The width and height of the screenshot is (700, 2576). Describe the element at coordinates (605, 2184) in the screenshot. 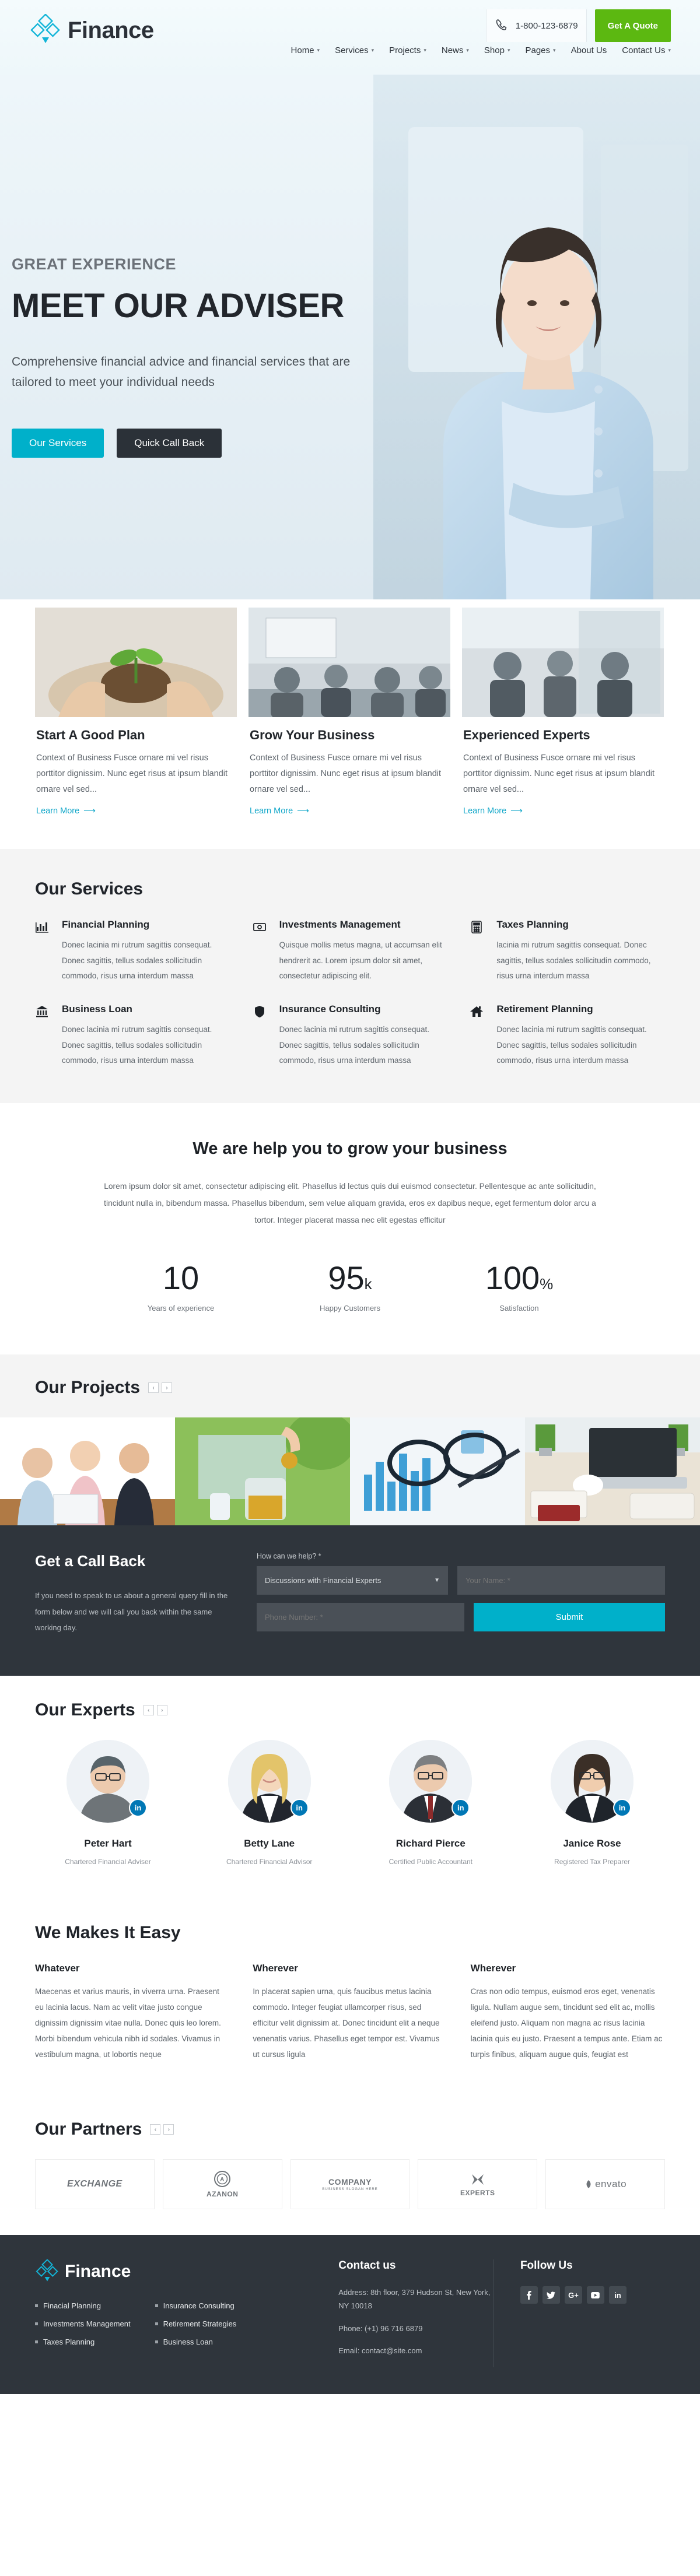

I see `partner-logo-envato: envato` at that location.